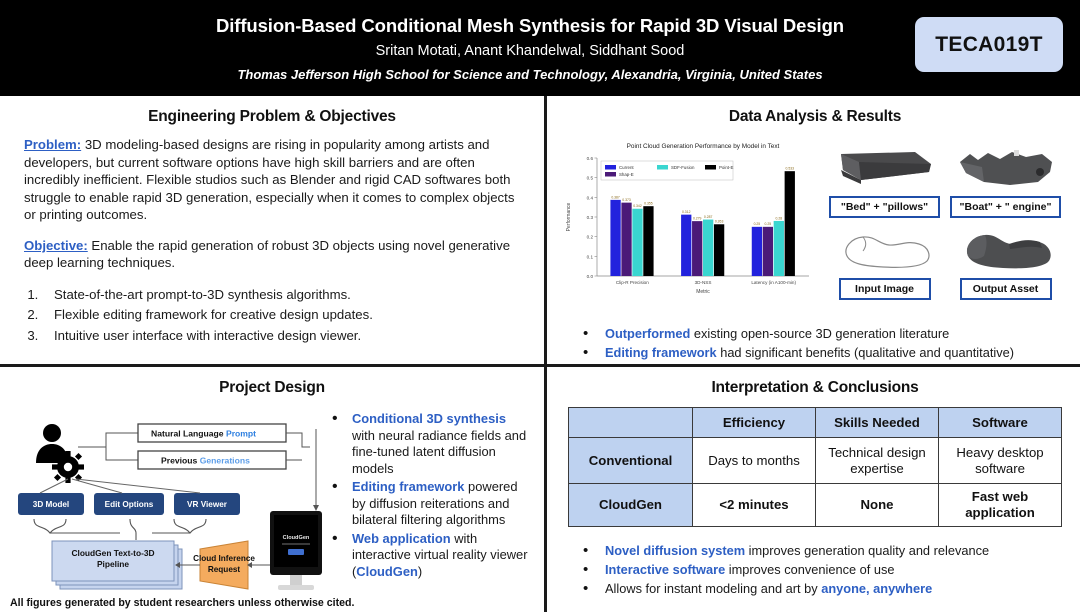 This screenshot has width=1080, height=612. Describe the element at coordinates (129, 504) in the screenshot. I see `svg-text: Edit Options` at that location.